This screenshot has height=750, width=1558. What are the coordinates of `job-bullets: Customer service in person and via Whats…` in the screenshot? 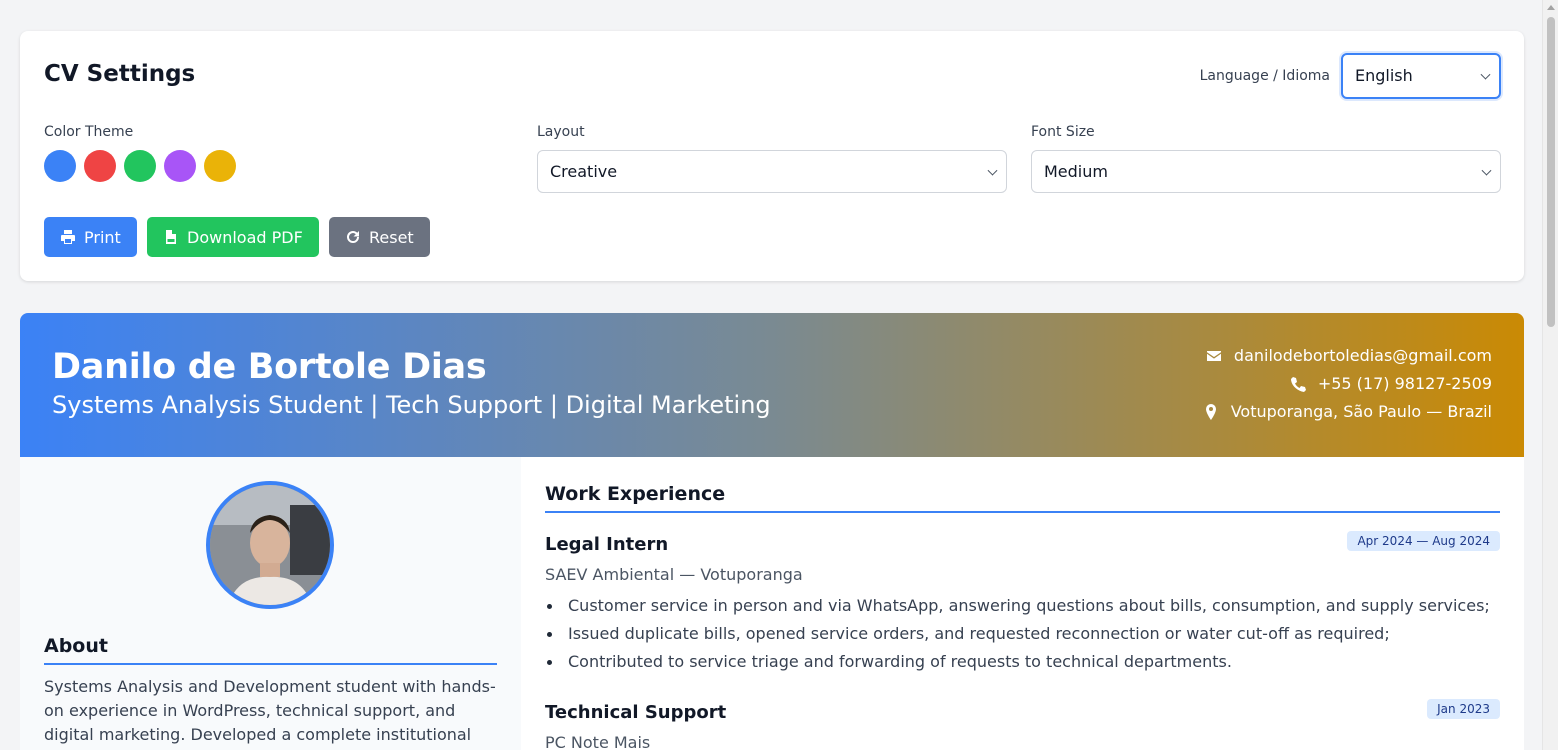 It's located at (1025, 634).